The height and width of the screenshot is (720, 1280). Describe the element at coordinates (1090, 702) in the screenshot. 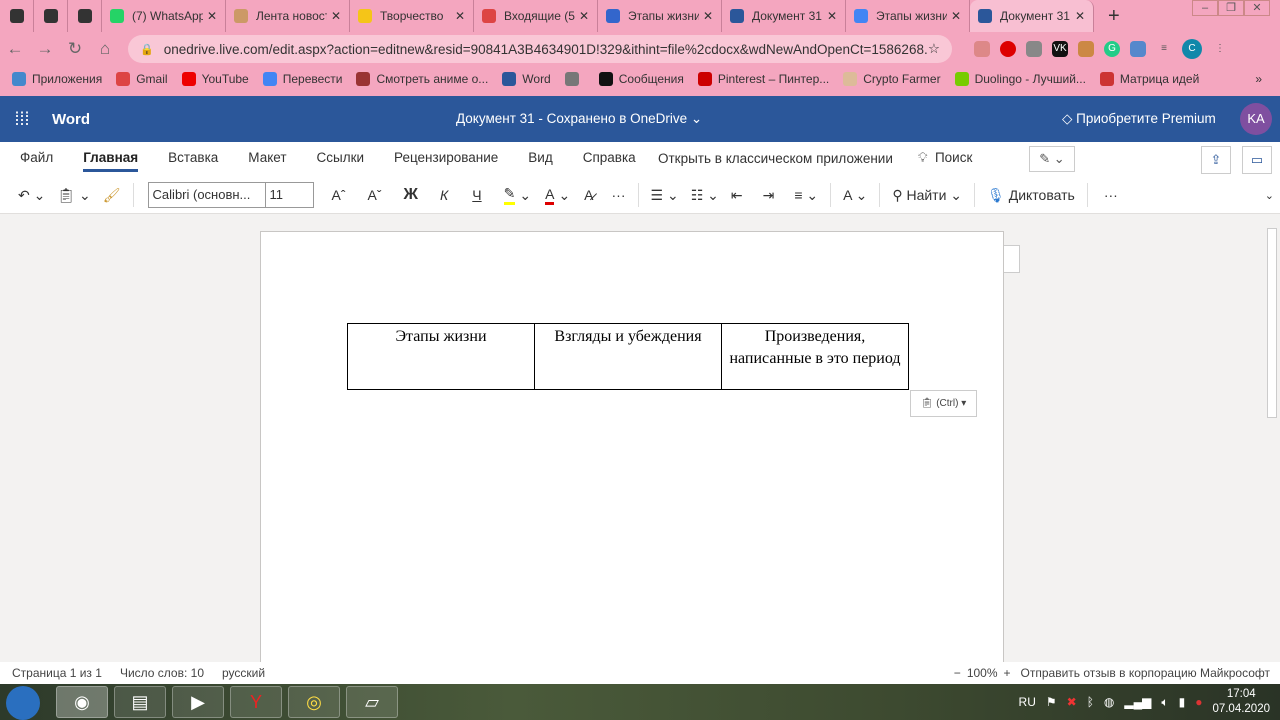

I see `bluetooth-icon: ᛒ` at that location.